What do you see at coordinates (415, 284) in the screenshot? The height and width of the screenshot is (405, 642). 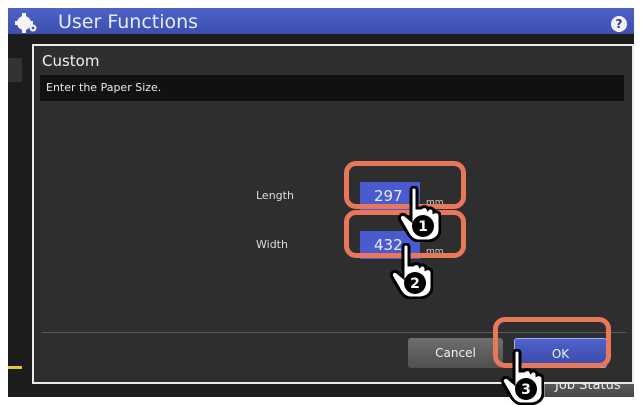 I see `step-2-label: 2` at bounding box center [415, 284].